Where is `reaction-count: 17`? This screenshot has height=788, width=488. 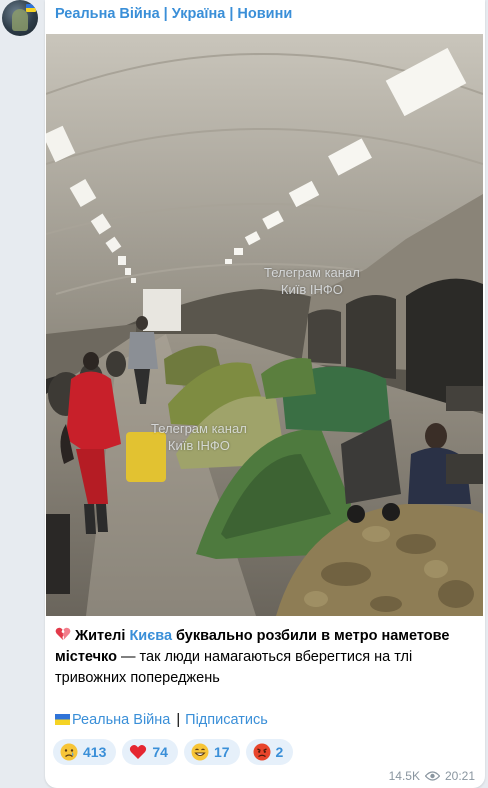 reaction-count: 17 is located at coordinates (221, 752).